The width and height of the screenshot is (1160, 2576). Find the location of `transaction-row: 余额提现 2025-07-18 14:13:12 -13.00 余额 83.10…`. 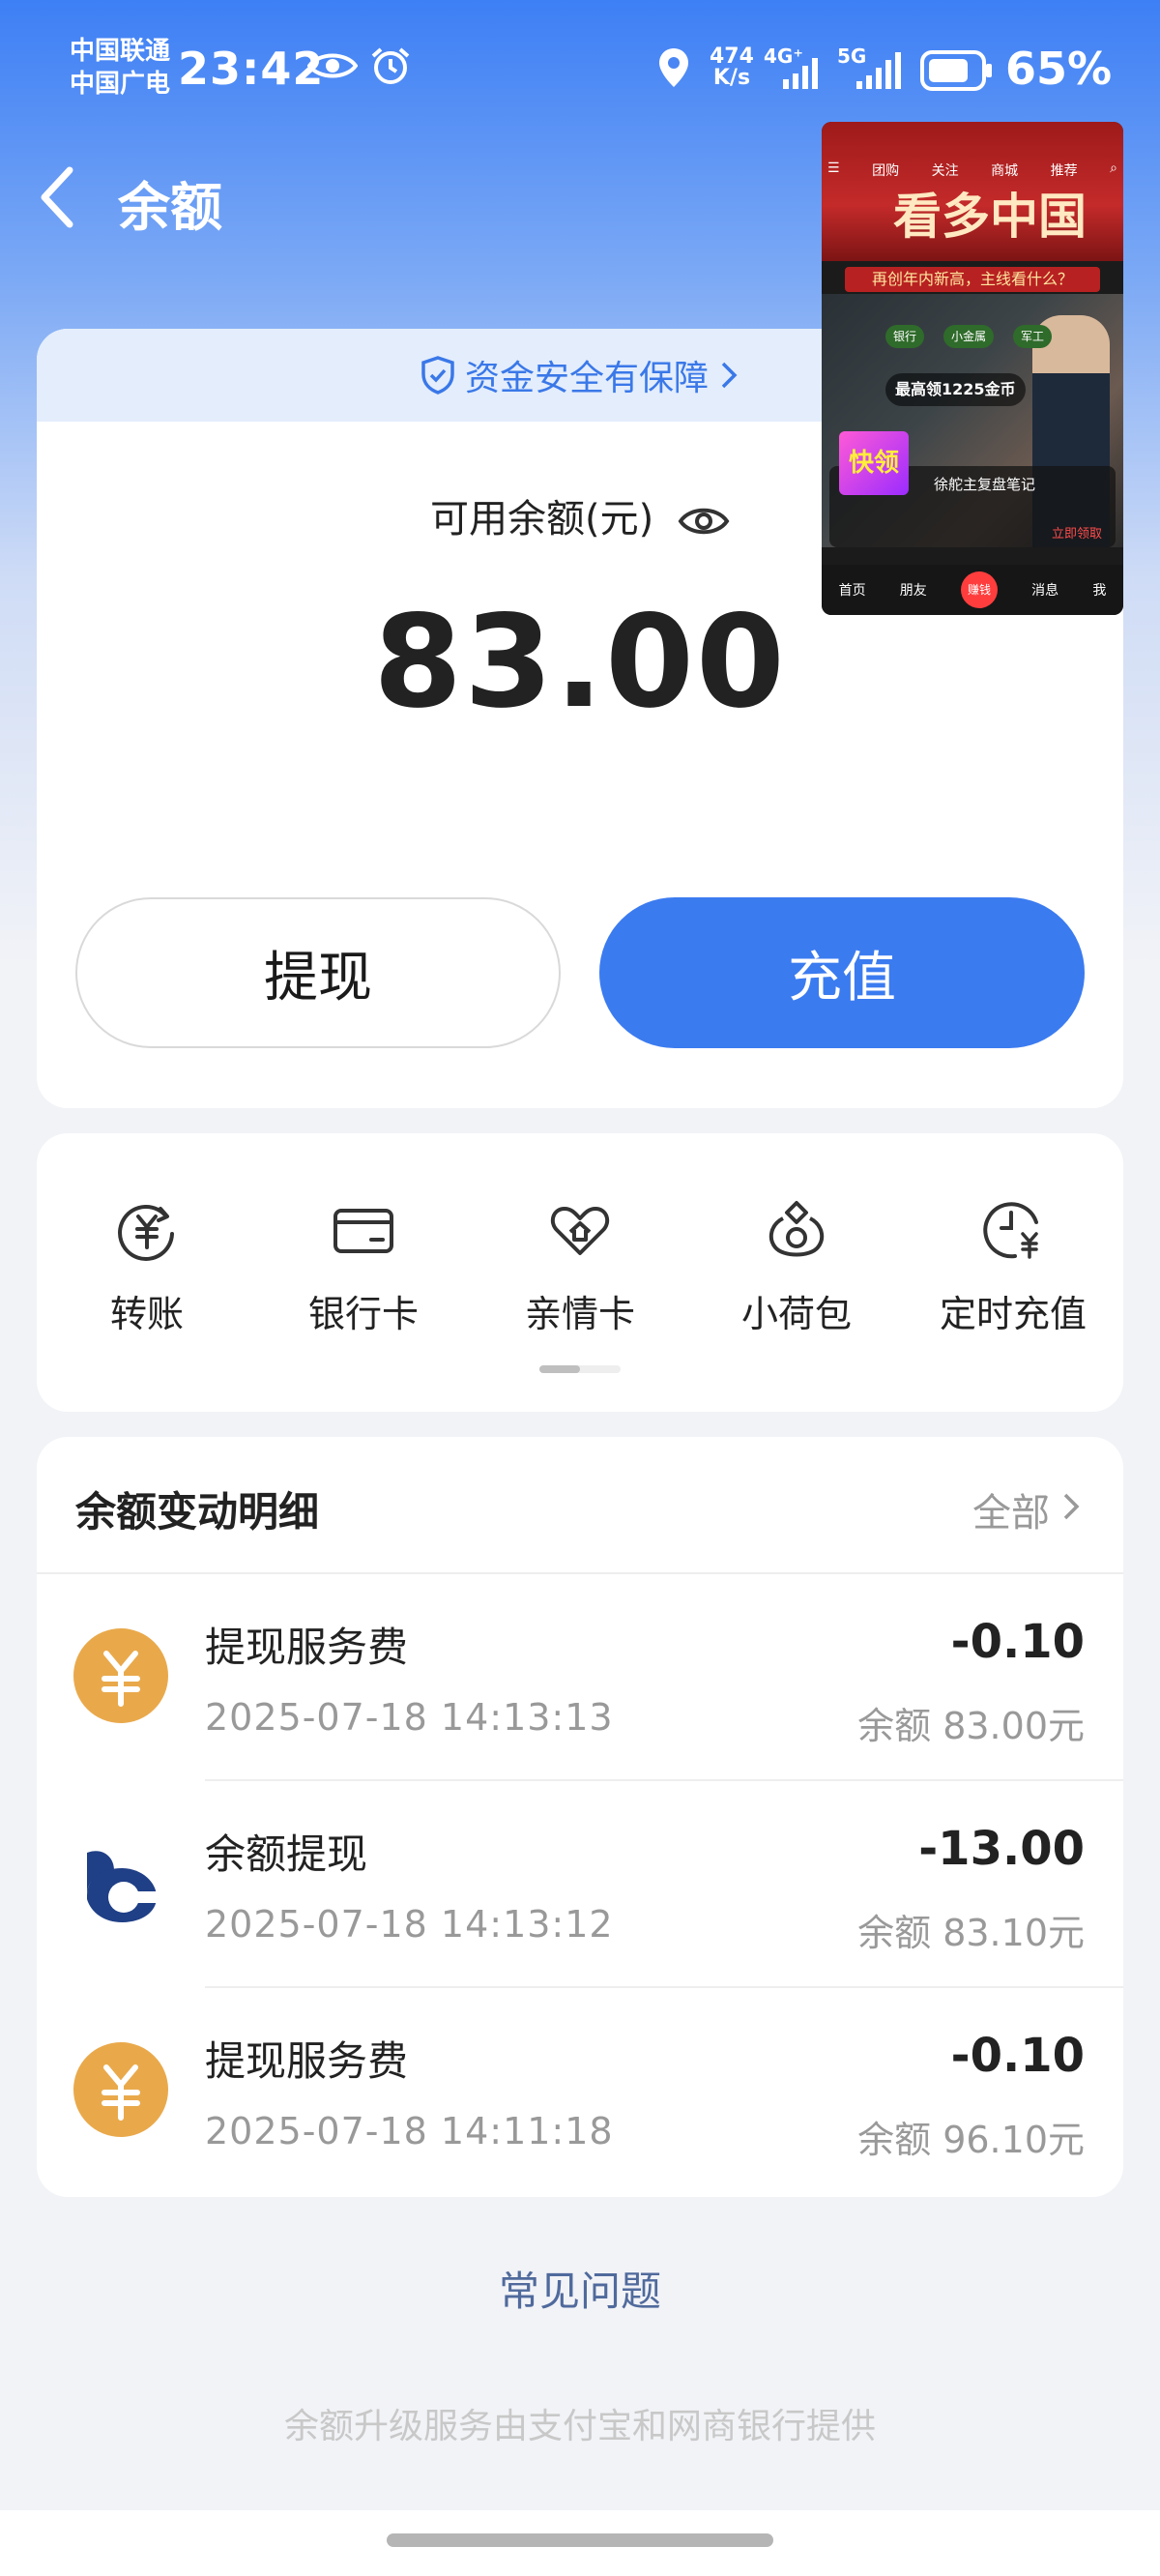

transaction-row: 余额提现 2025-07-18 14:13:12 -13.00 余额 83.10… is located at coordinates (580, 1884).